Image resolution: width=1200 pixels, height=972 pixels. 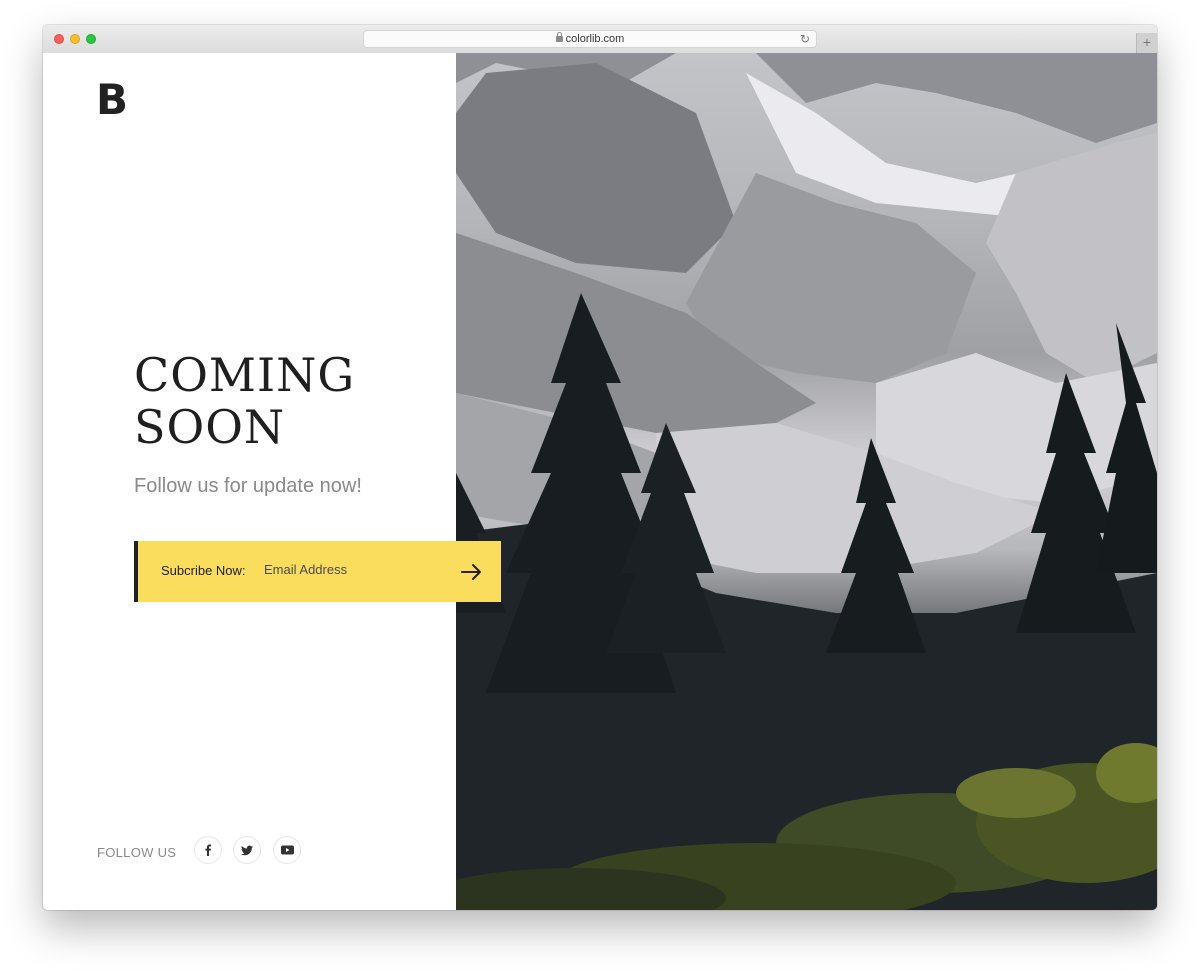 I want to click on site-logo: B, so click(x=112, y=99).